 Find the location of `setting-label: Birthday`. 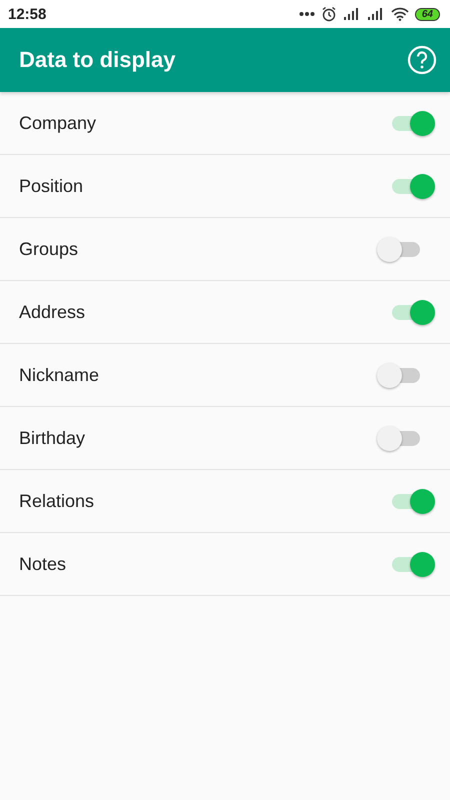

setting-label: Birthday is located at coordinates (52, 438).